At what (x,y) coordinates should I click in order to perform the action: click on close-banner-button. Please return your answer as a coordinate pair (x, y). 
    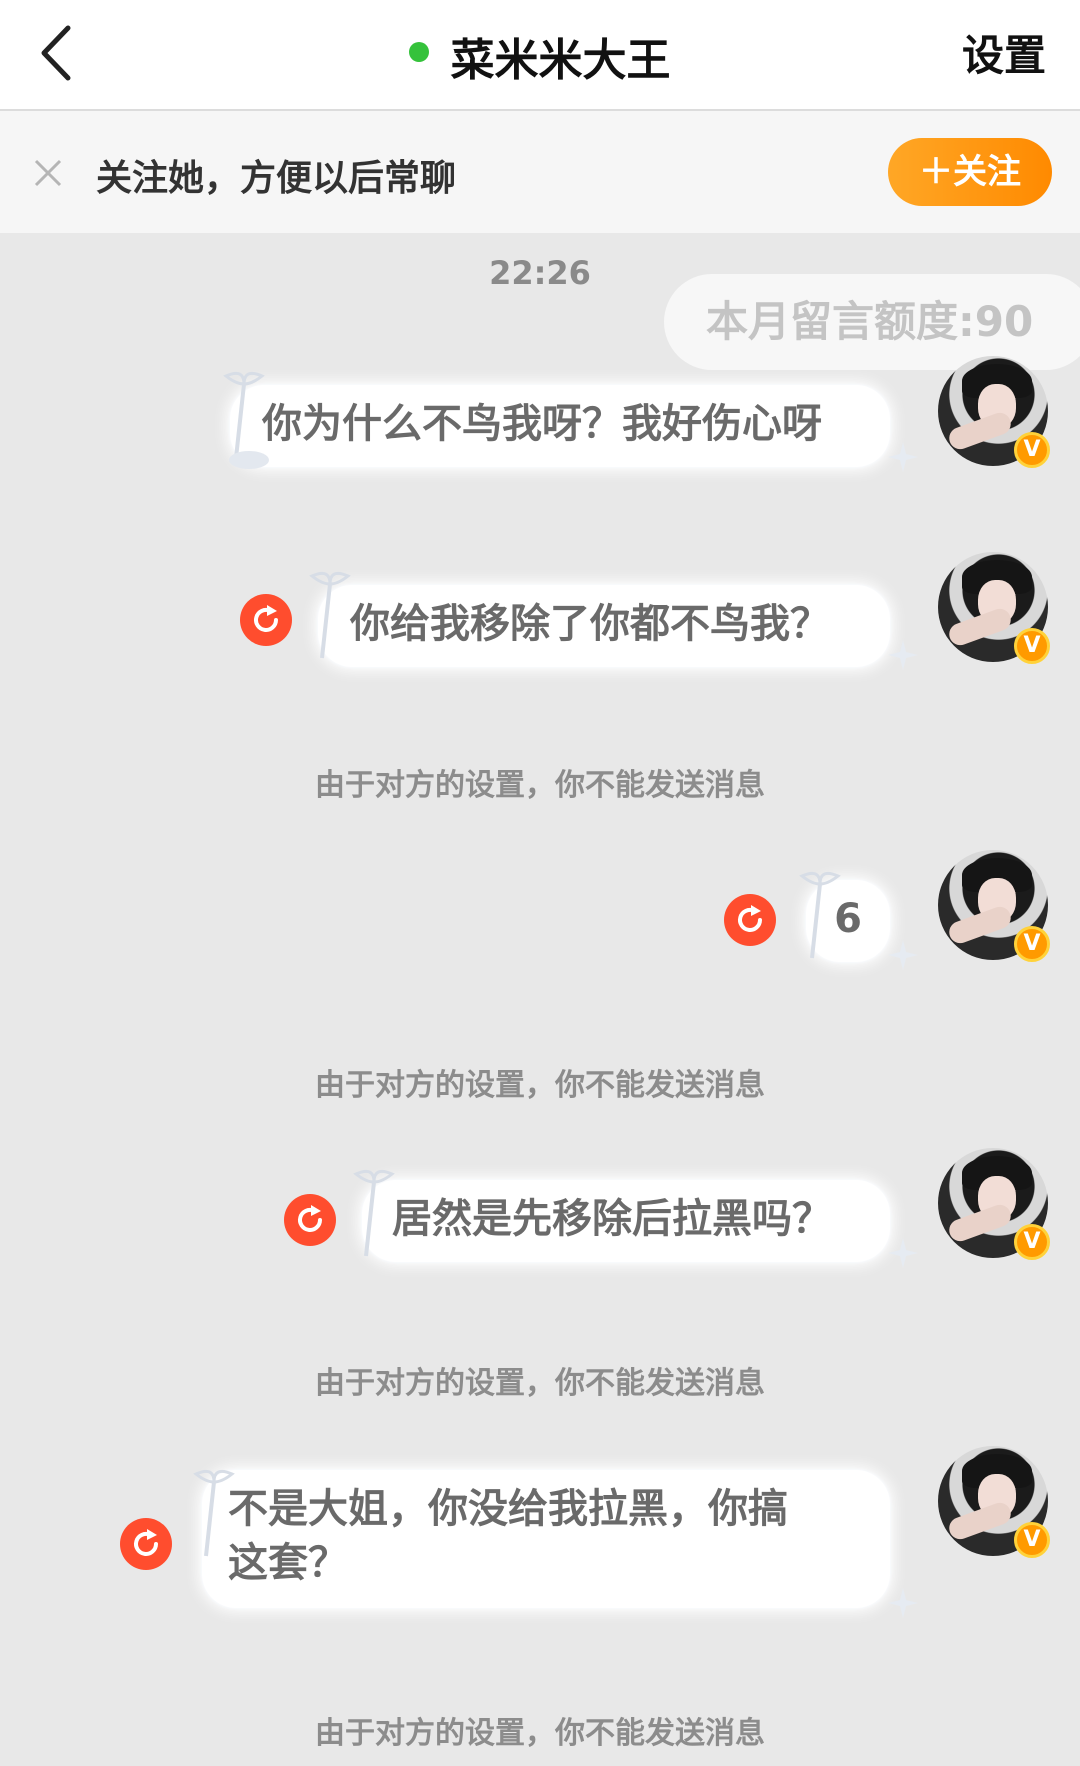
    Looking at the image, I should click on (48, 173).